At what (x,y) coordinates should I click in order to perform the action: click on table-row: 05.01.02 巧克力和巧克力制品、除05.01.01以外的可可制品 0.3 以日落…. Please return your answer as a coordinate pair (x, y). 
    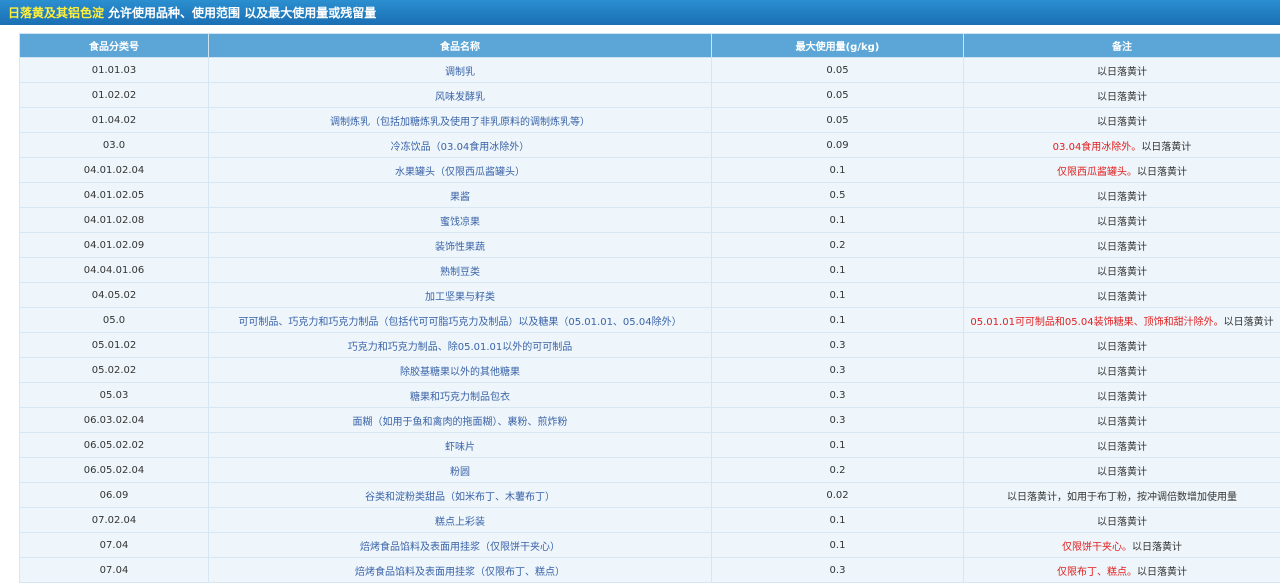
    Looking at the image, I should click on (649, 345).